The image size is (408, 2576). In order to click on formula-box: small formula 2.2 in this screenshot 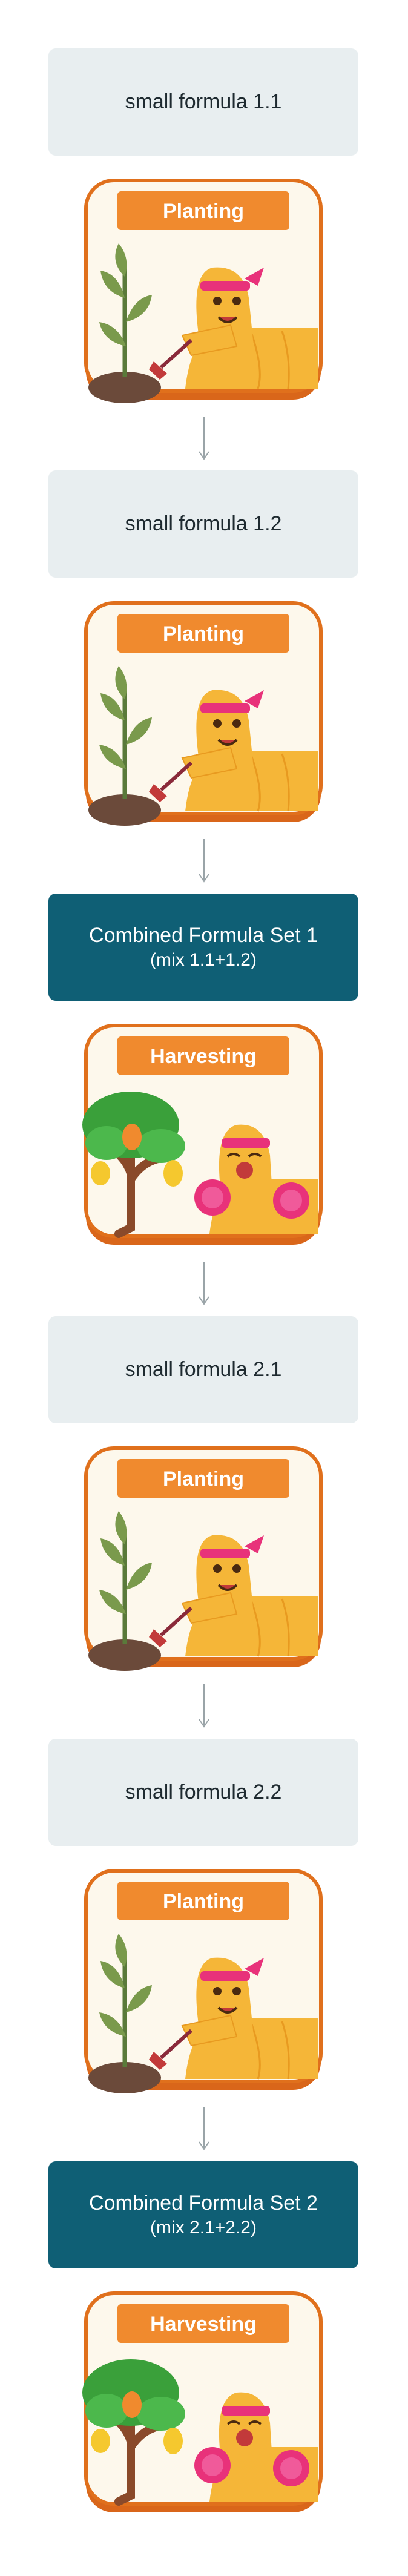, I will do `click(203, 1792)`.